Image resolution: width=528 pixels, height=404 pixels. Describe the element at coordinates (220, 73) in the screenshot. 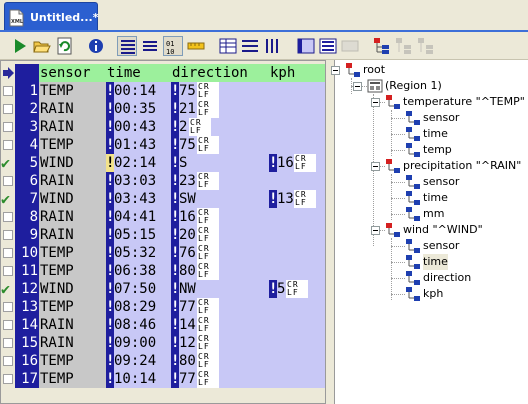

I see `column-header-direction: direction` at that location.